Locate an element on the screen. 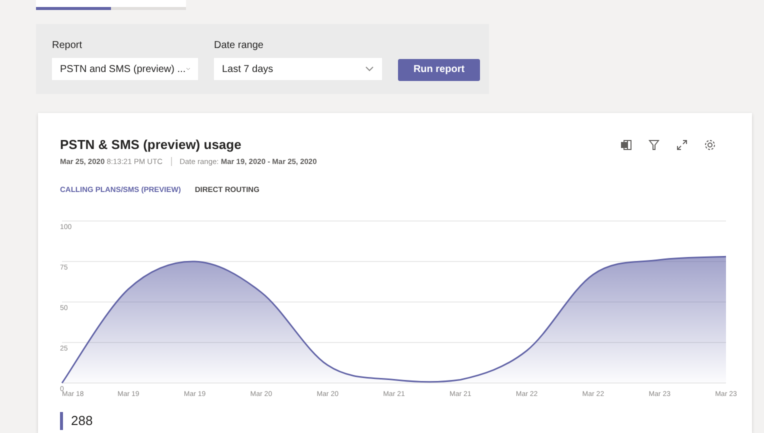 The height and width of the screenshot is (433, 764). run-report-button: Run report is located at coordinates (439, 69).